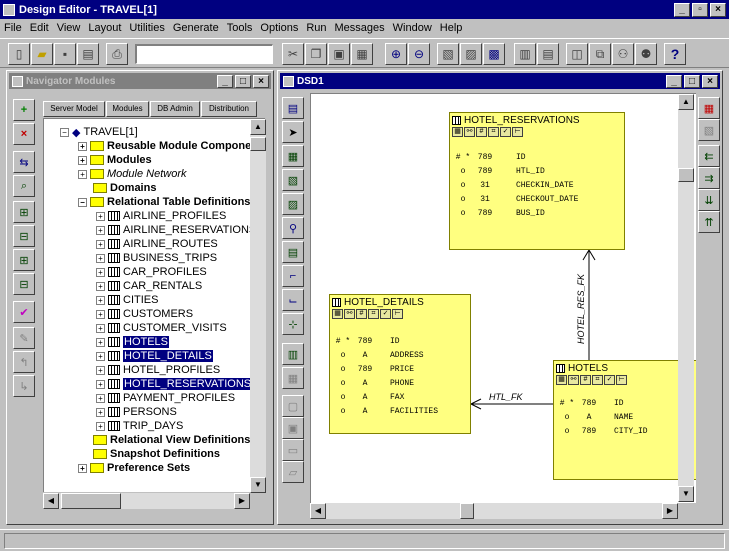 This screenshot has height=551, width=729. I want to click on tool-b-icon: ↰, so click(24, 362).